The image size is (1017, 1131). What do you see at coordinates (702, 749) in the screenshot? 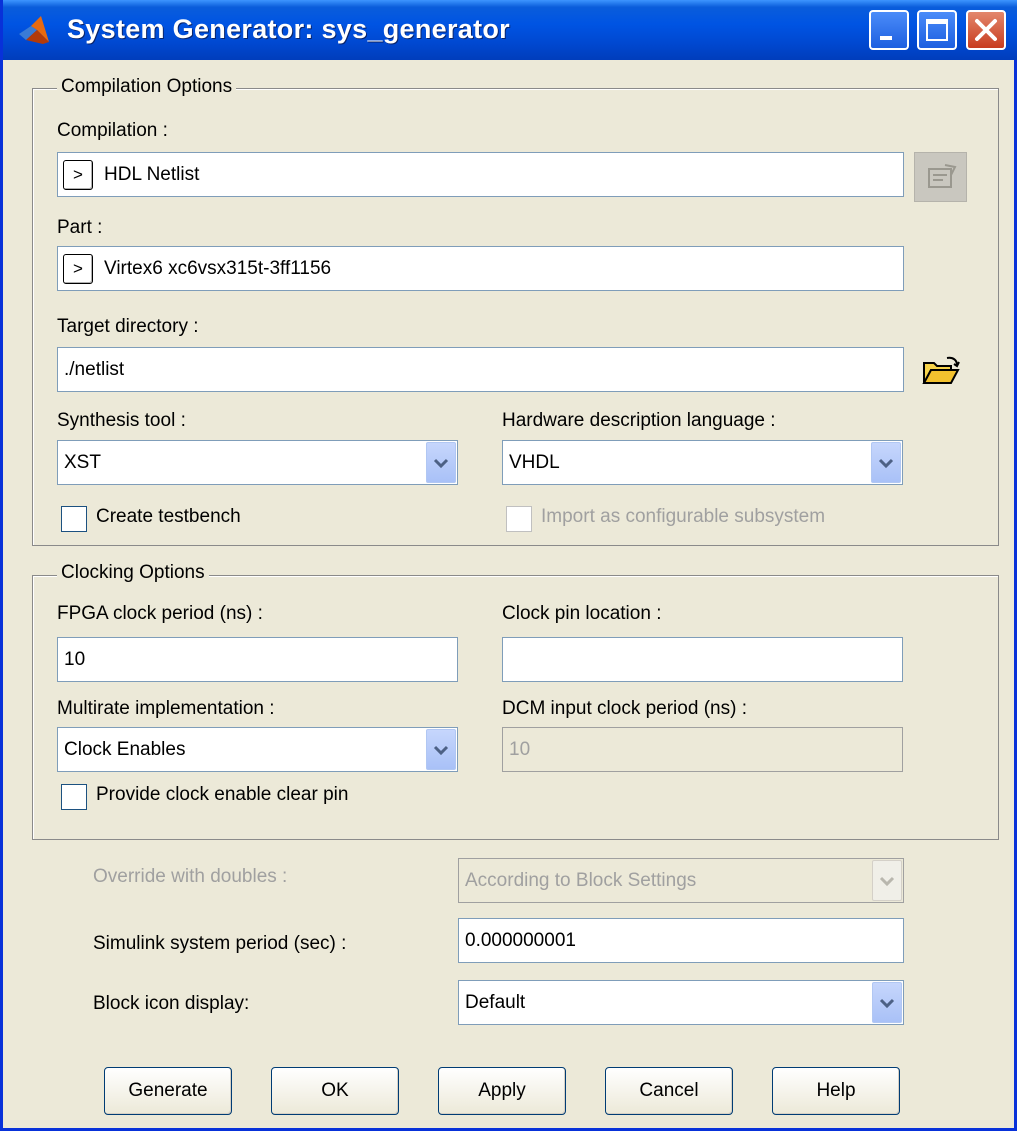
I see `dcm-input-clock-period-input: 10` at bounding box center [702, 749].